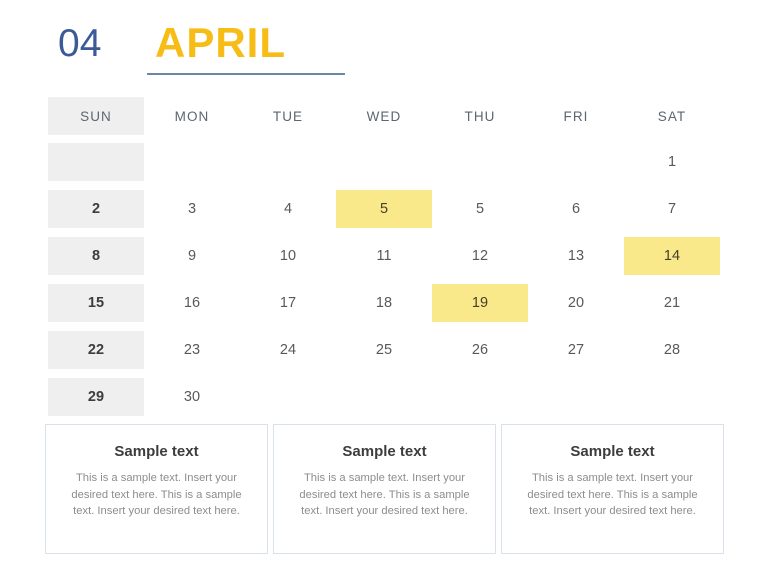 The image size is (768, 576). I want to click on calendar-day-number: 28, so click(672, 350).